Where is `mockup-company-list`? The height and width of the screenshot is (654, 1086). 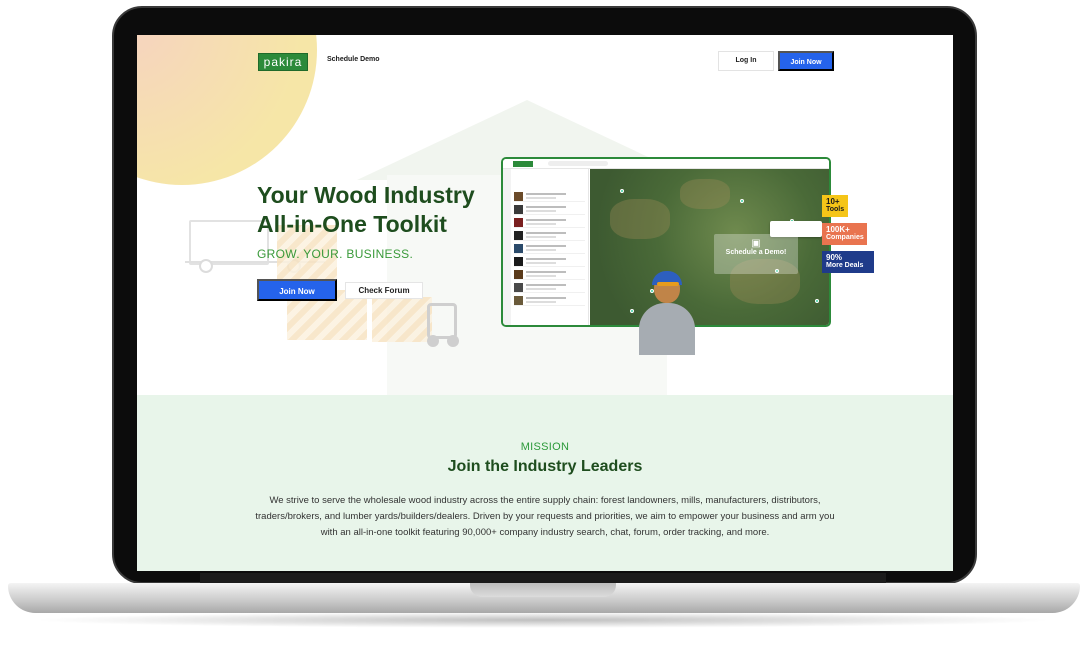 mockup-company-list is located at coordinates (550, 247).